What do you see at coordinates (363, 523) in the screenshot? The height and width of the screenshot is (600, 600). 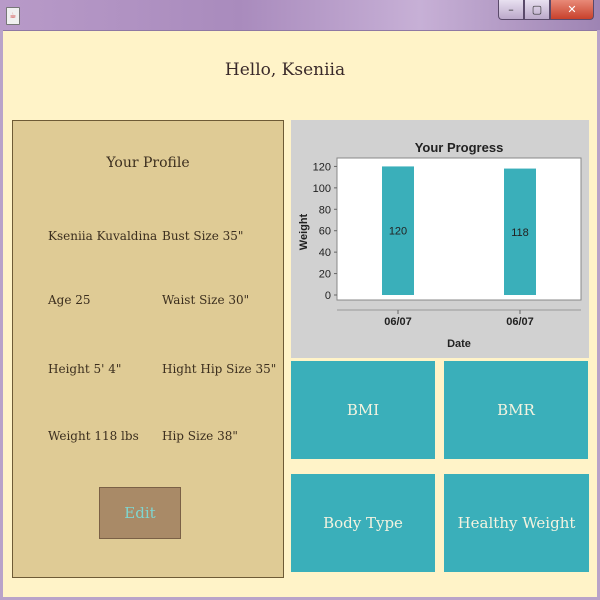 I see `body-type-button: Body Type` at bounding box center [363, 523].